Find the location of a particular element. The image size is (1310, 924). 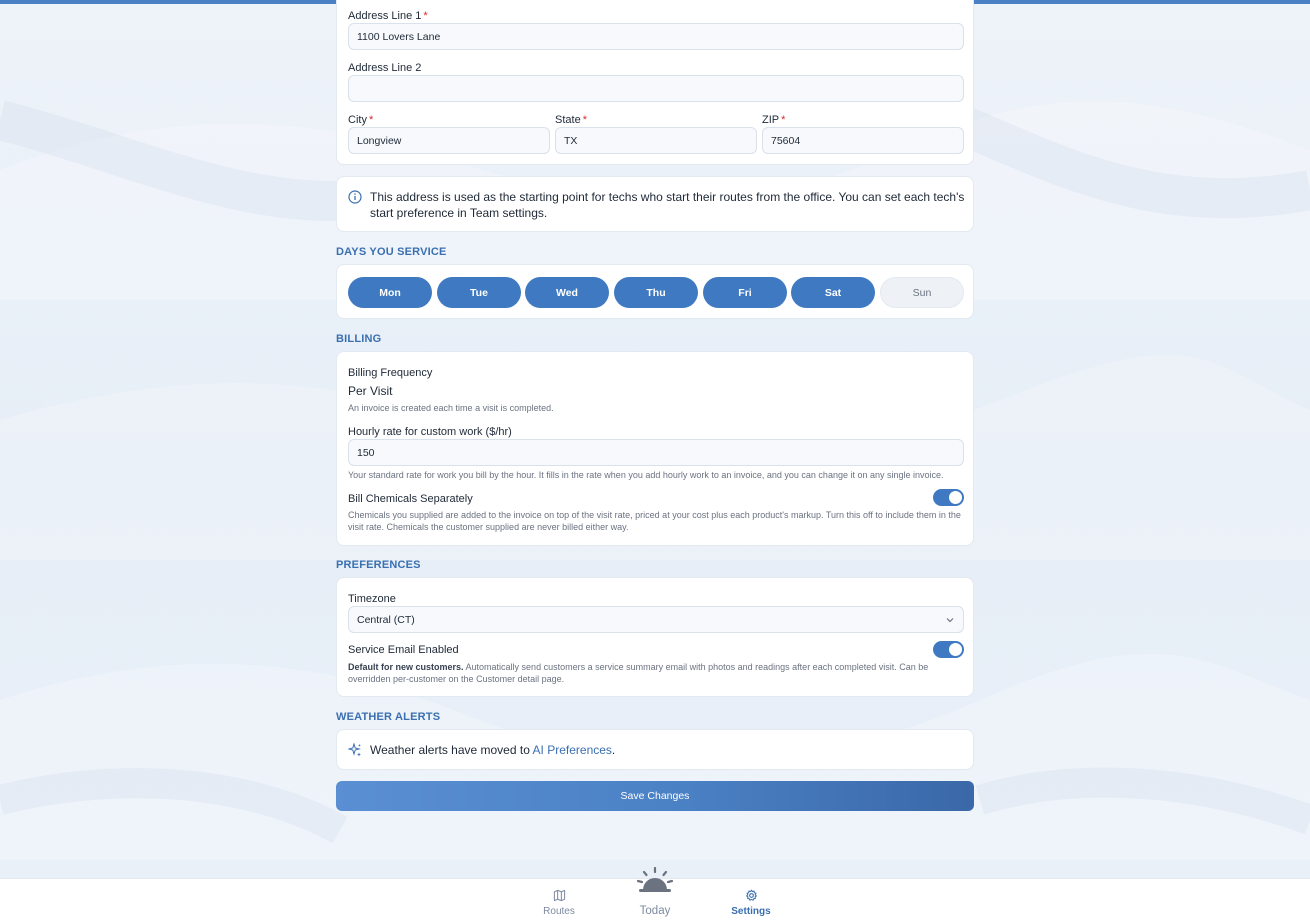

service-email-label: Service Email Enabled is located at coordinates (403, 650).